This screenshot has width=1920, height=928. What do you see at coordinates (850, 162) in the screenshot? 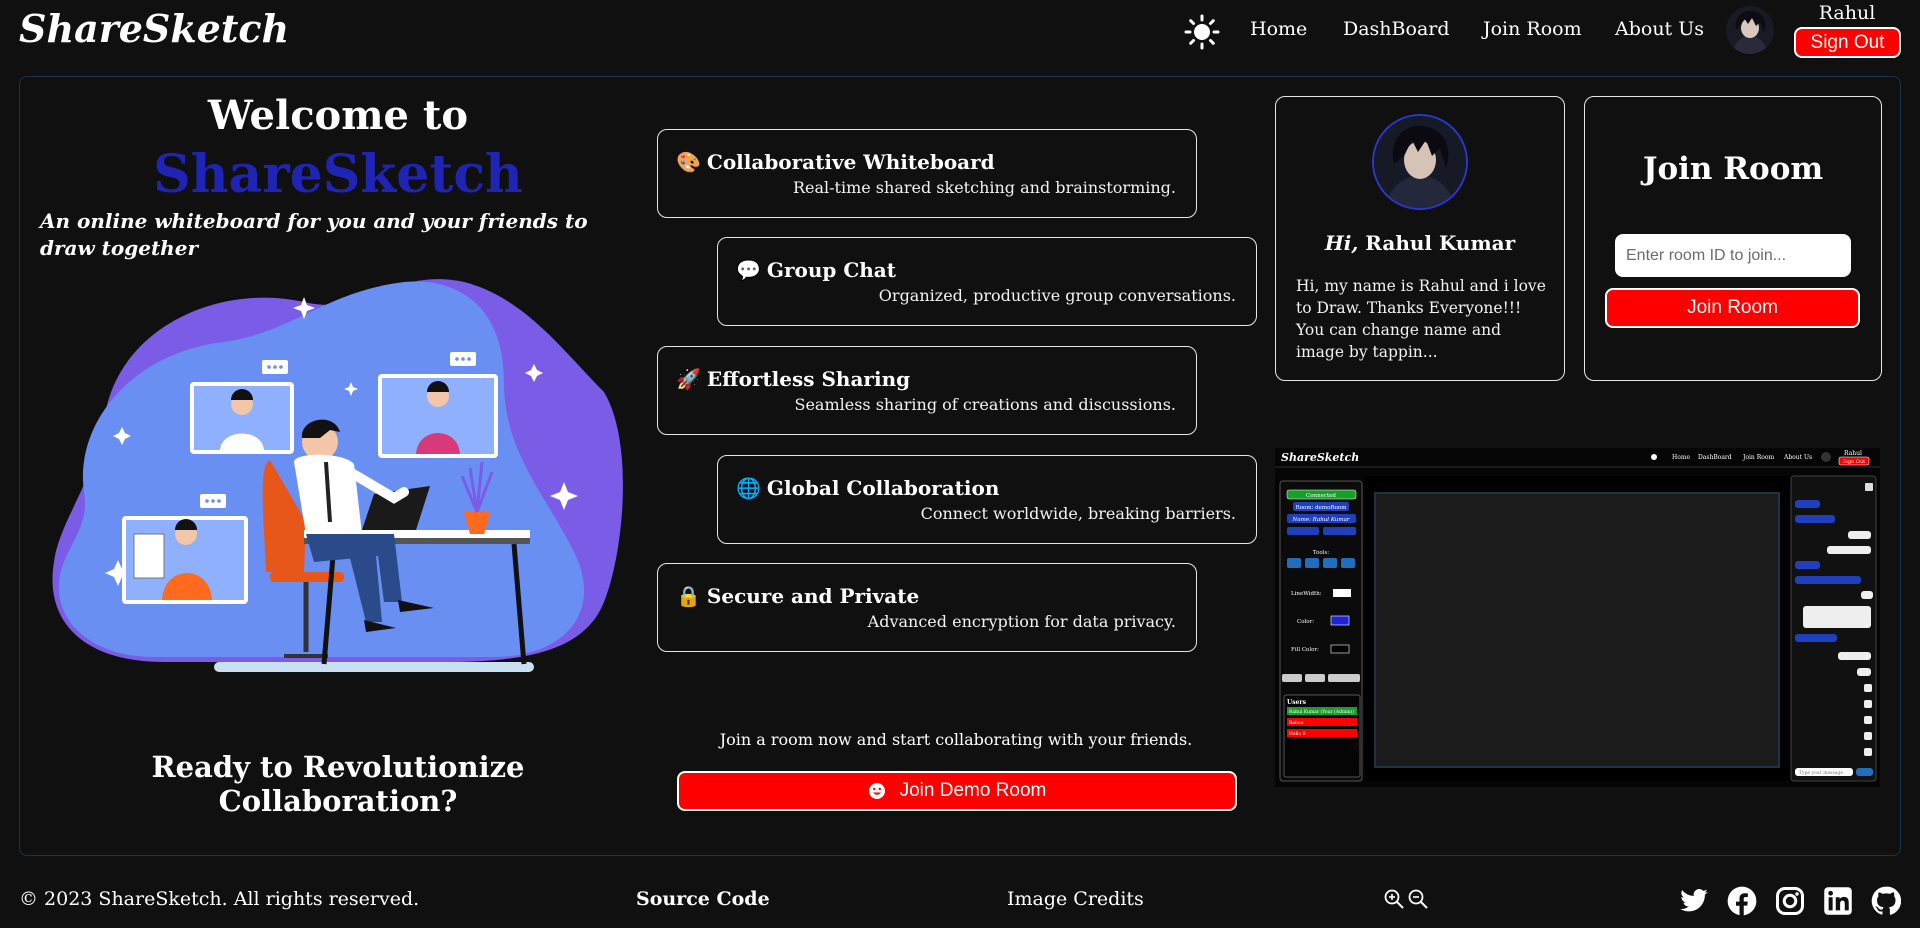
I see `feature-title: Collaborative Whiteboard` at bounding box center [850, 162].